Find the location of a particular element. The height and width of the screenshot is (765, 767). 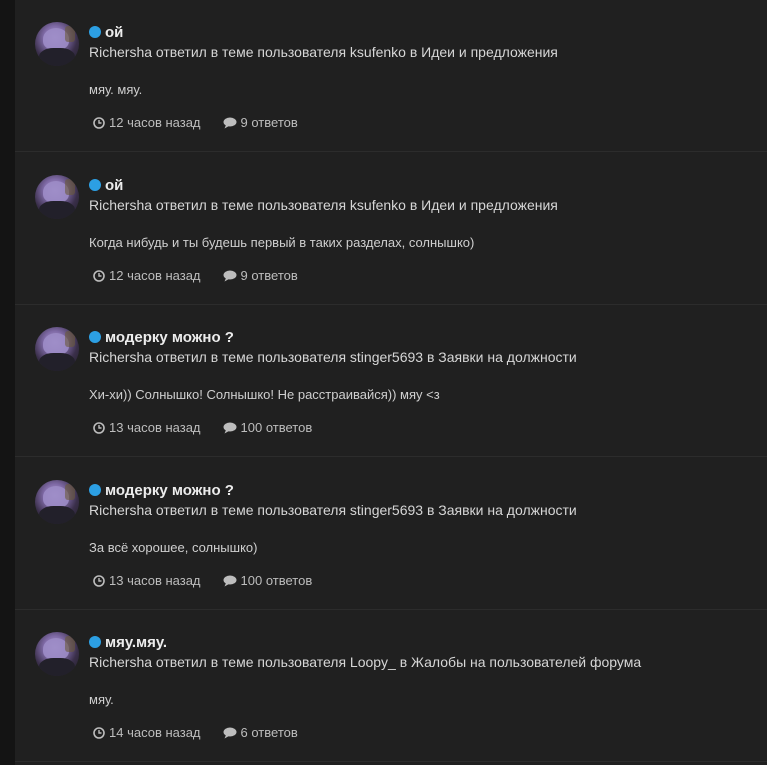

title-row: мяу.мяу. is located at coordinates (128, 642).